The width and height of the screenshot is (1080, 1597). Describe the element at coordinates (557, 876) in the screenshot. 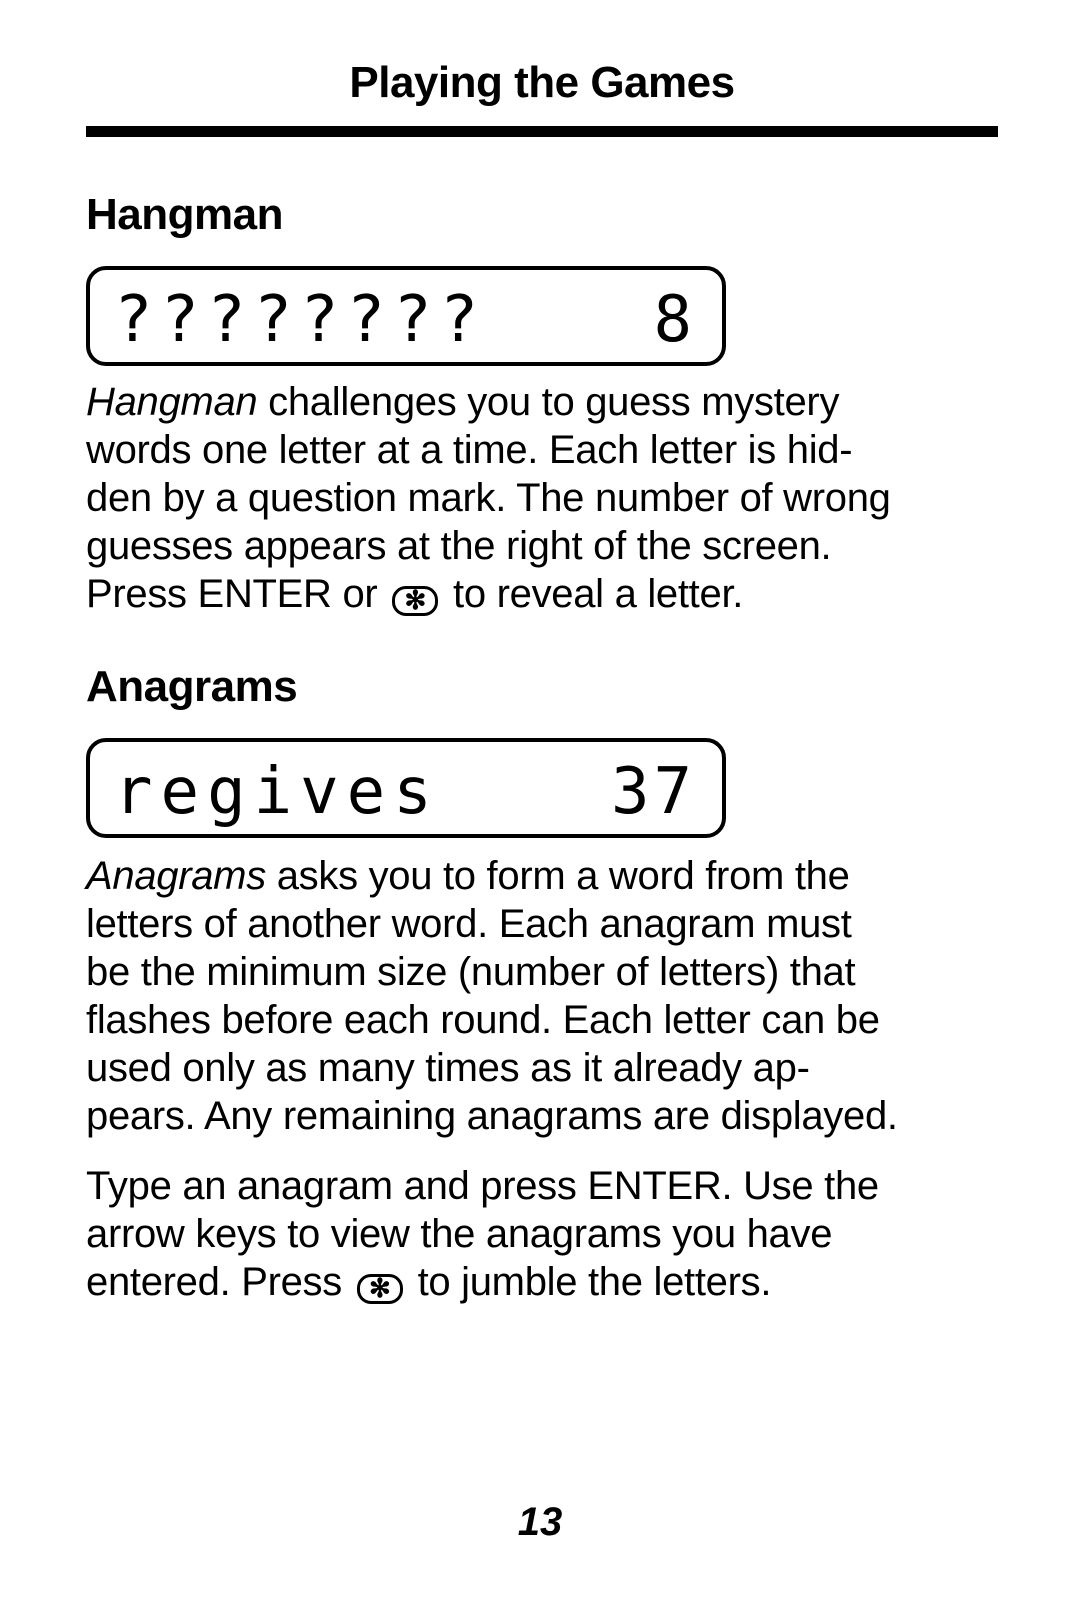

I see `text-line: asks you to form a word from the` at that location.